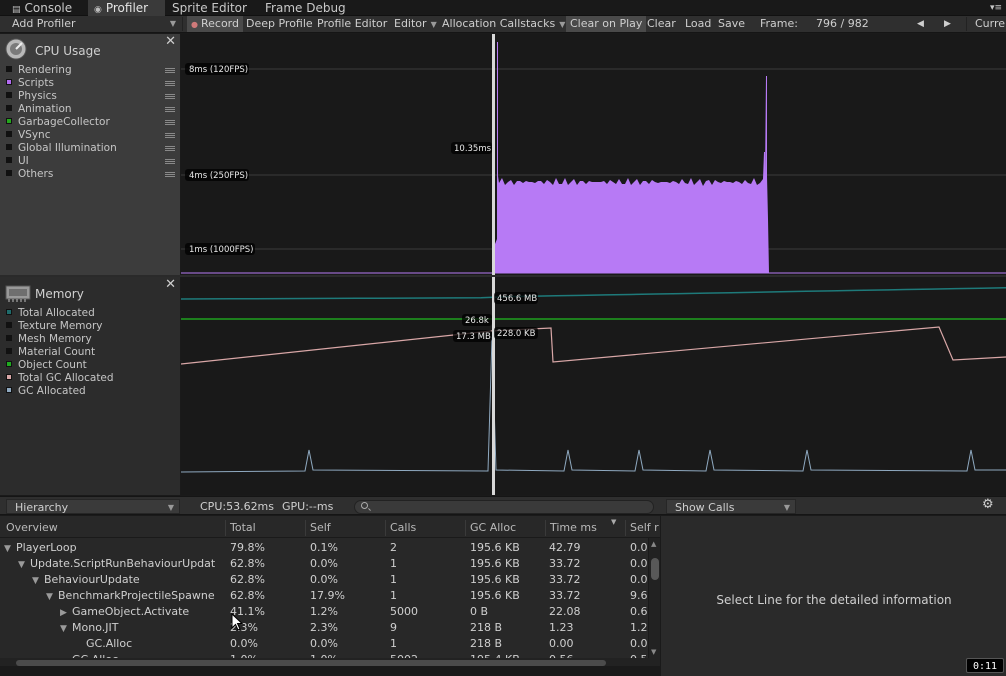 The width and height of the screenshot is (1006, 676). What do you see at coordinates (786, 507) in the screenshot?
I see `chevron-down-icon: ▼` at bounding box center [786, 507].